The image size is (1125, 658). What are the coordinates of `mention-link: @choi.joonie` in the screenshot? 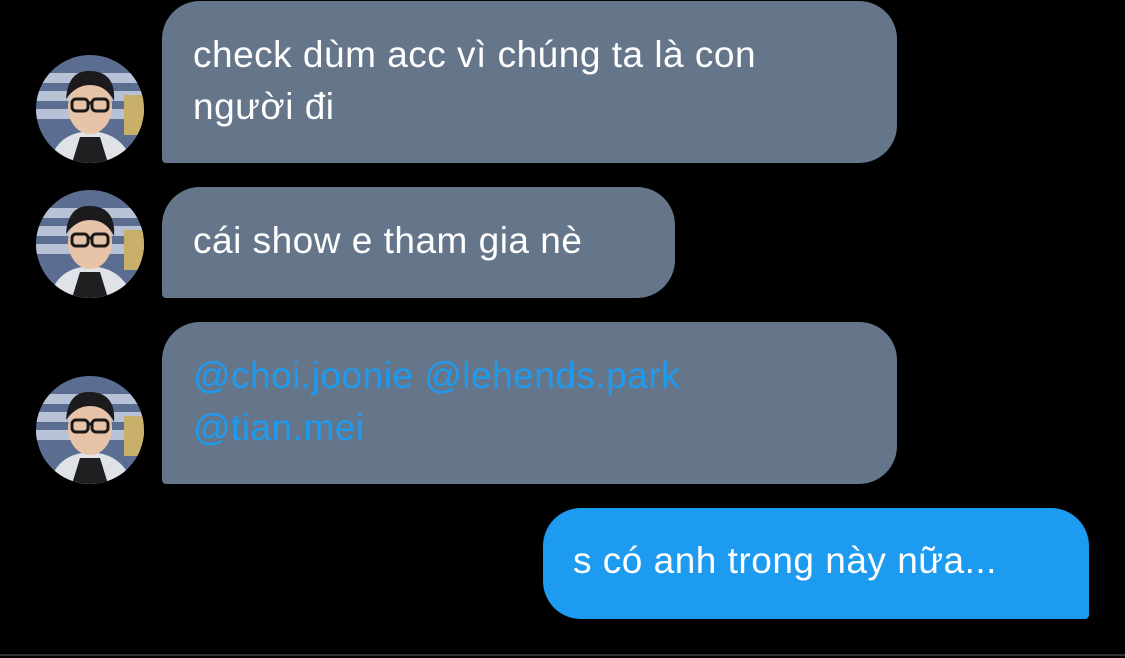 It's located at (303, 375).